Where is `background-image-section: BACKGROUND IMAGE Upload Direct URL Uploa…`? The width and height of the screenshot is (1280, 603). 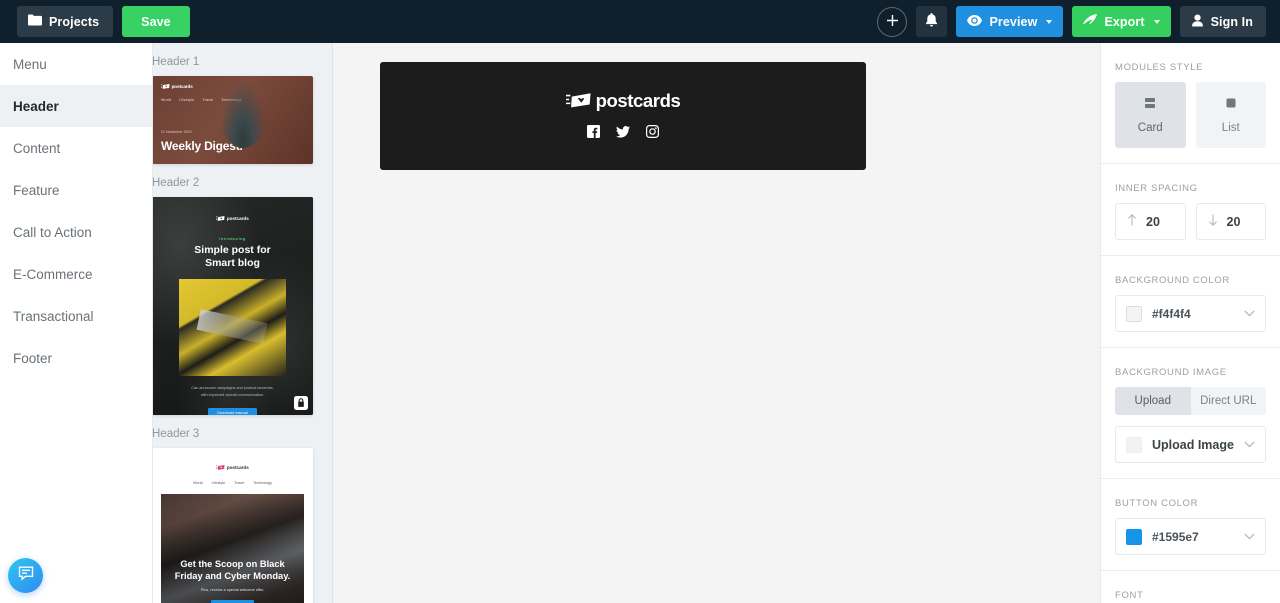 background-image-section: BACKGROUND IMAGE Upload Direct URL Uploa… is located at coordinates (1190, 405).